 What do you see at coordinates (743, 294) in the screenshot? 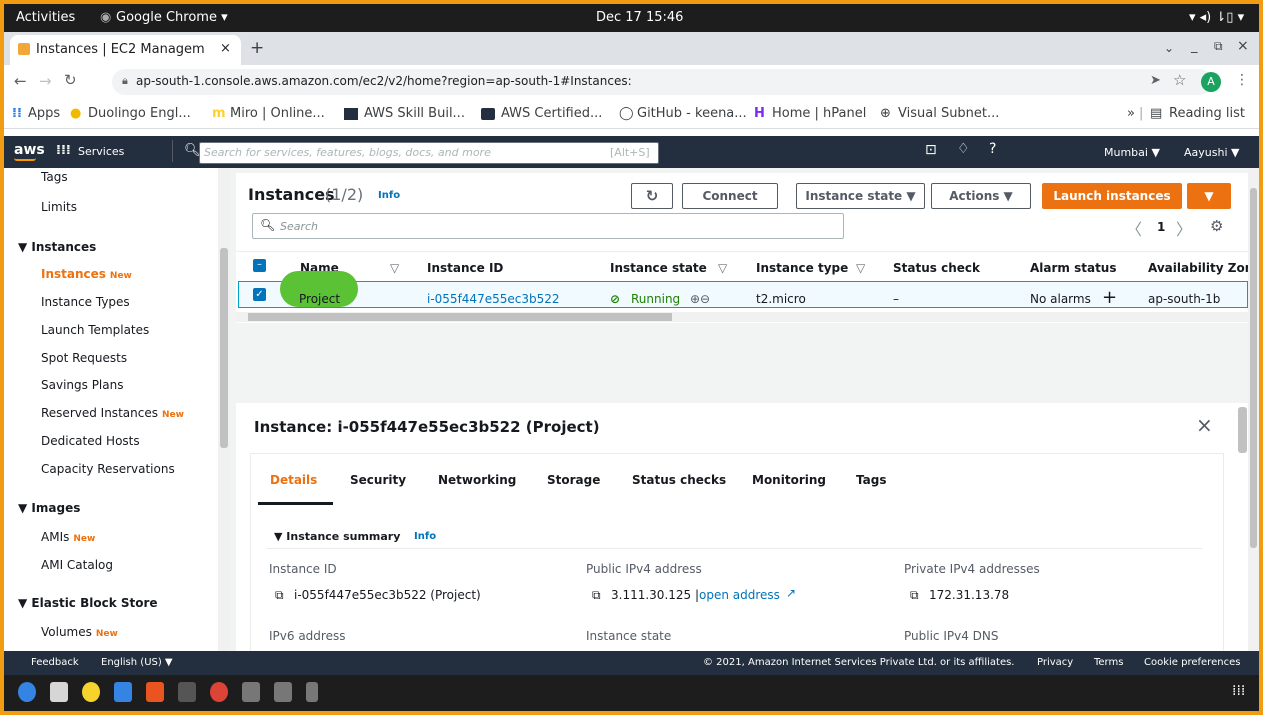
I see `table-row` at bounding box center [743, 294].